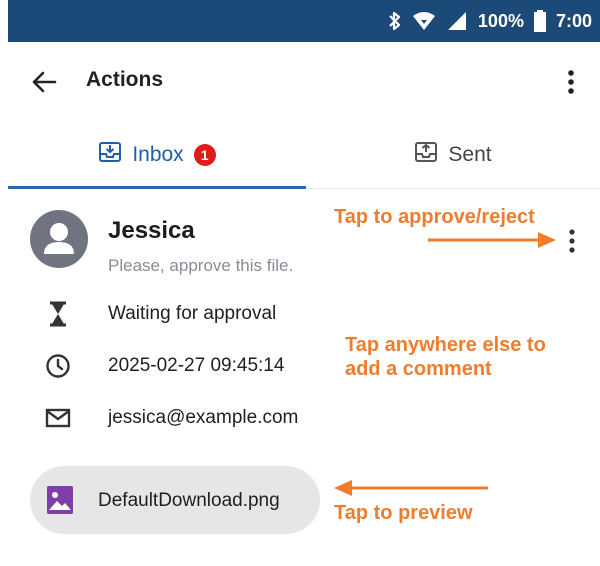 The height and width of the screenshot is (566, 600). Describe the element at coordinates (196, 365) in the screenshot. I see `timestamp: 2025-02-27 09:45:14` at that location.